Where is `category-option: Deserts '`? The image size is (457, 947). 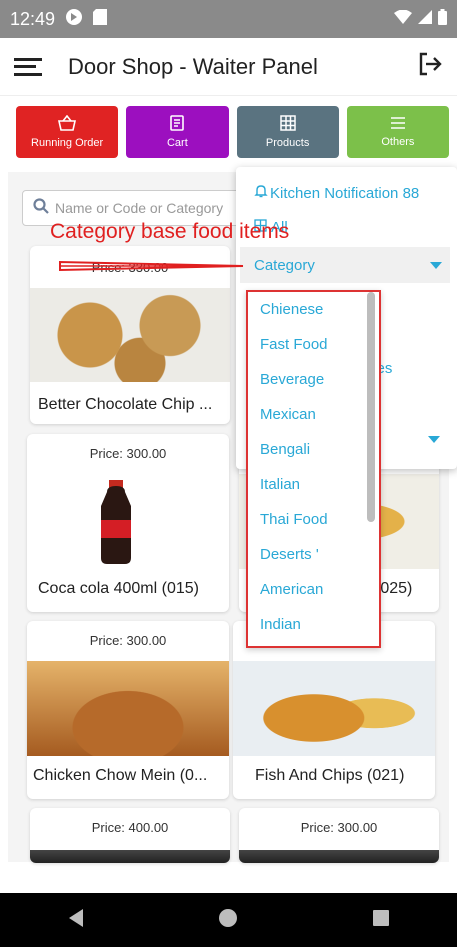 category-option: Deserts ' is located at coordinates (313, 554).